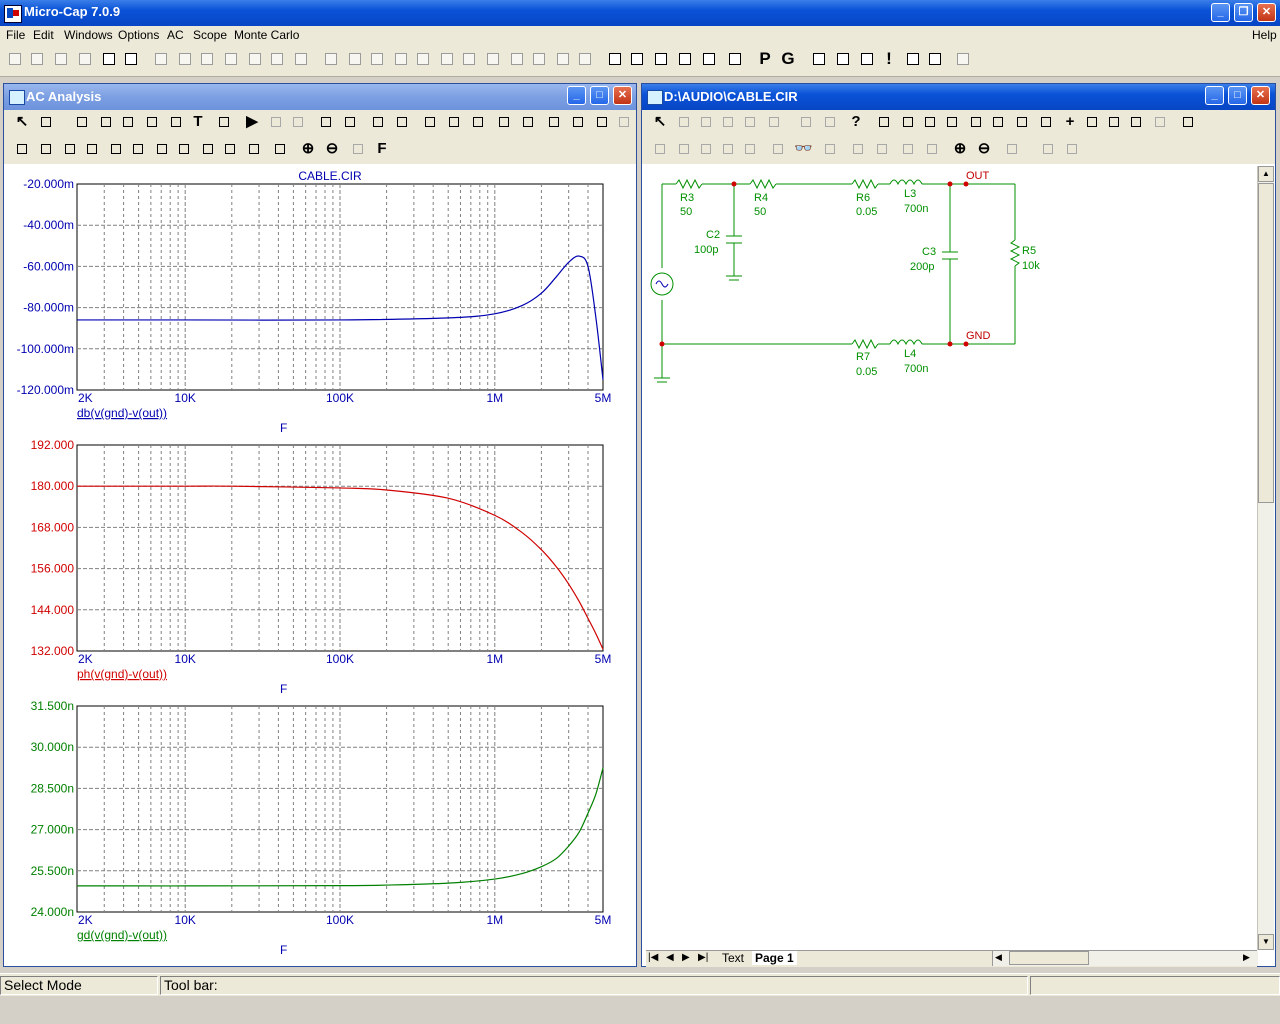 The height and width of the screenshot is (1024, 1280). I want to click on horizontal-grid-icon, so click(454, 122).